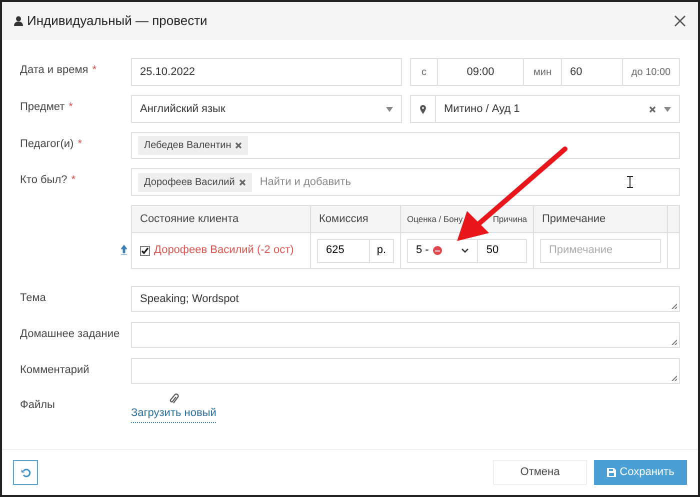 This screenshot has width=700, height=497. I want to click on field-label: Кто был? *, so click(48, 180).